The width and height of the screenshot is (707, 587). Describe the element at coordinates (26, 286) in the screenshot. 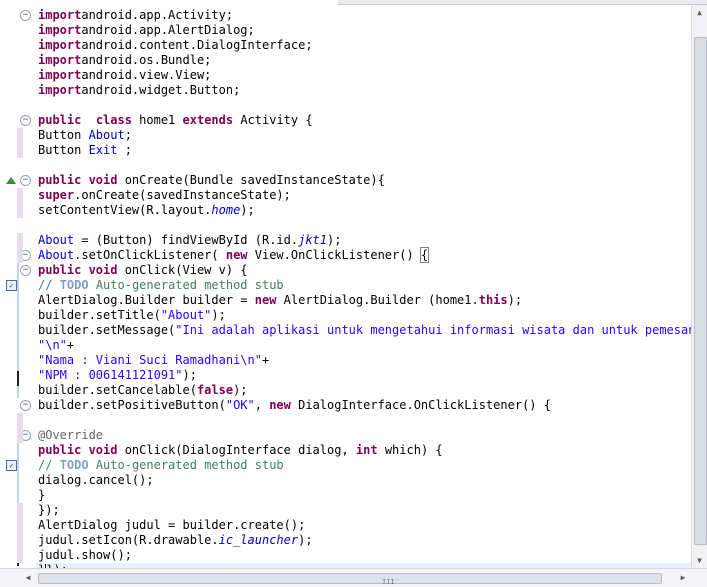

I see `folding-gutter: − − − − − − −` at that location.